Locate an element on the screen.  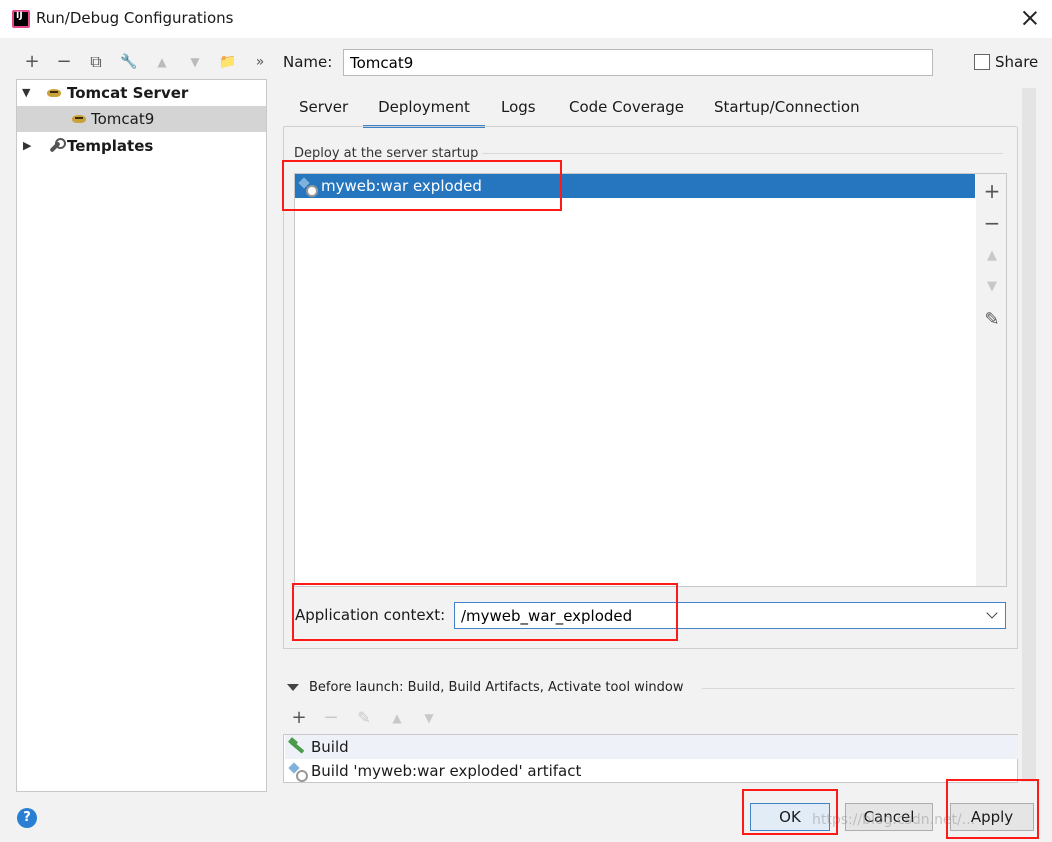
chevron-down-icon: ▼ is located at coordinates (26, 93).